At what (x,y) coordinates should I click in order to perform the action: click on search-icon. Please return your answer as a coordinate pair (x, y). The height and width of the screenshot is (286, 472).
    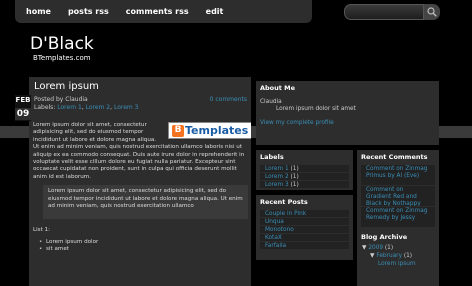
    Looking at the image, I should click on (432, 12).